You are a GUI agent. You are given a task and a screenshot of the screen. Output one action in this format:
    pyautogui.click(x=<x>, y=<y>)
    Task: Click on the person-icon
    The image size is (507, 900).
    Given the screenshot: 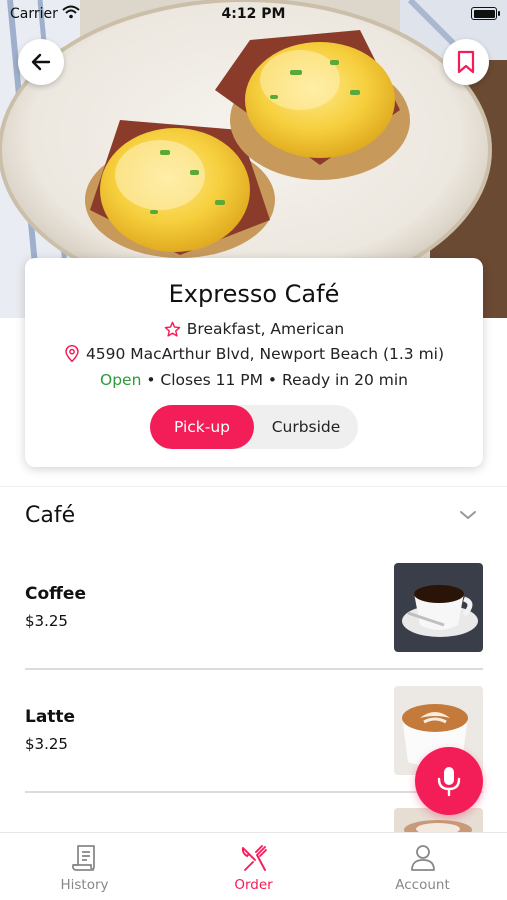 What is the action you would take?
    pyautogui.click(x=423, y=858)
    